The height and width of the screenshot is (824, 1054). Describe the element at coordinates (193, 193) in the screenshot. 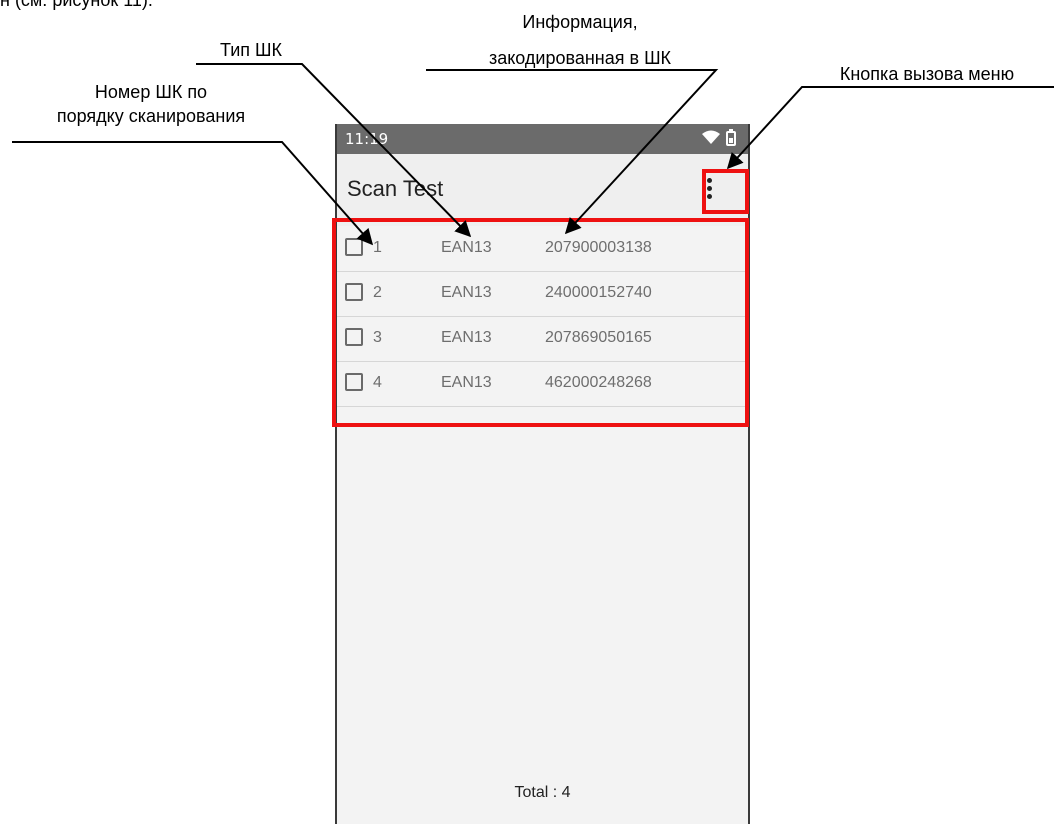

I see `leader-barcode-number` at that location.